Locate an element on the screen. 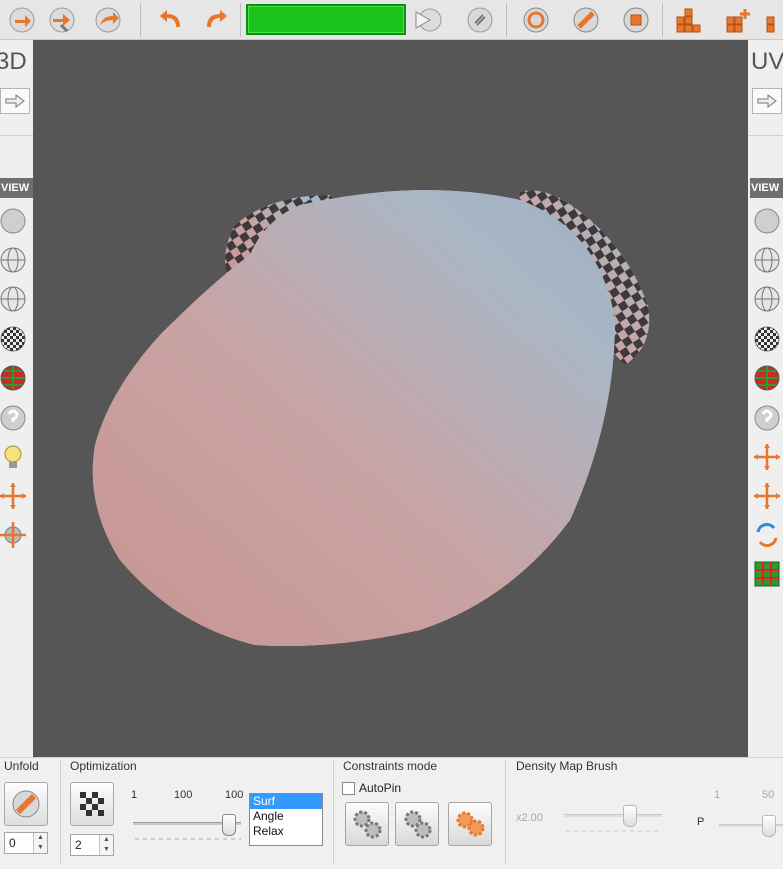 The height and width of the screenshot is (869, 783). constraint-gears-active-button is located at coordinates (470, 824).